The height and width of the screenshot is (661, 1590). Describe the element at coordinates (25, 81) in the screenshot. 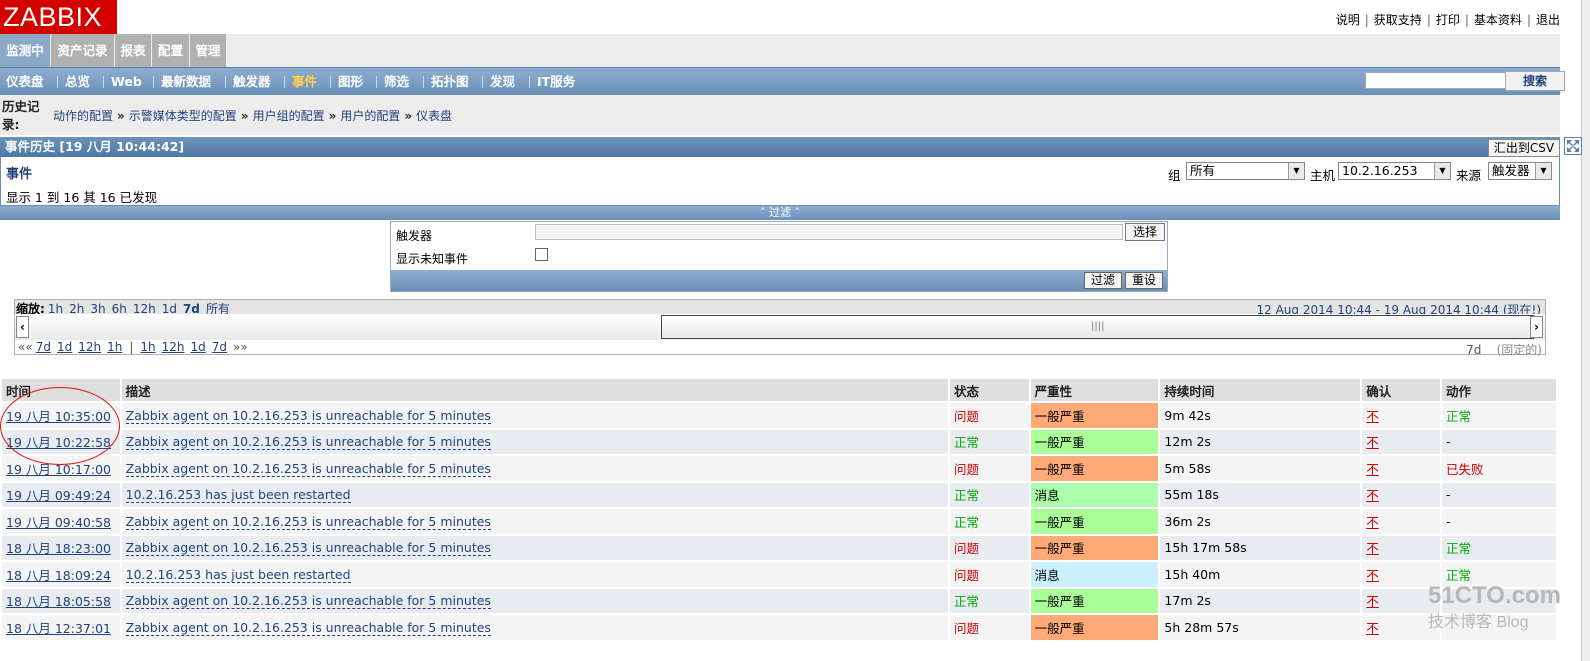

I see `sub-tab-0: 仪表盘` at that location.